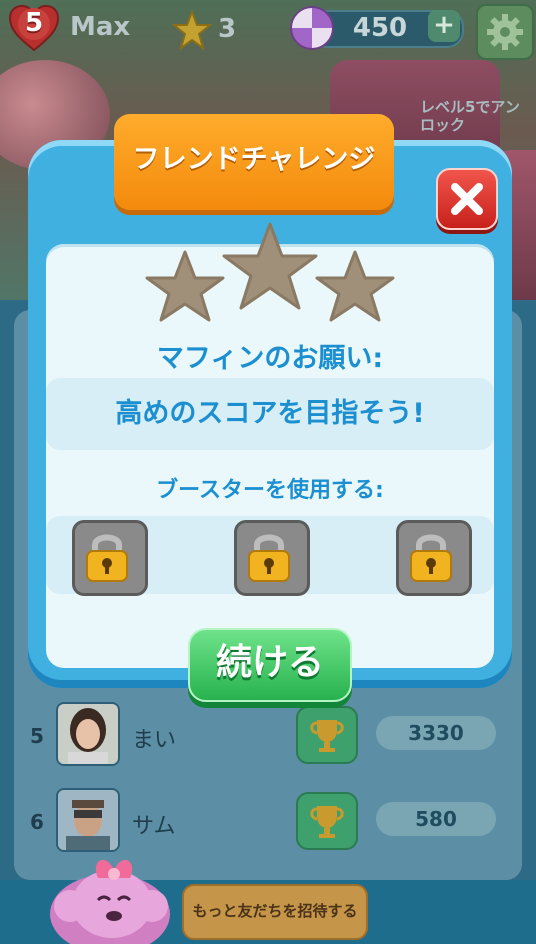 Image resolution: width=536 pixels, height=944 pixels. I want to click on star-rating, so click(270, 272).